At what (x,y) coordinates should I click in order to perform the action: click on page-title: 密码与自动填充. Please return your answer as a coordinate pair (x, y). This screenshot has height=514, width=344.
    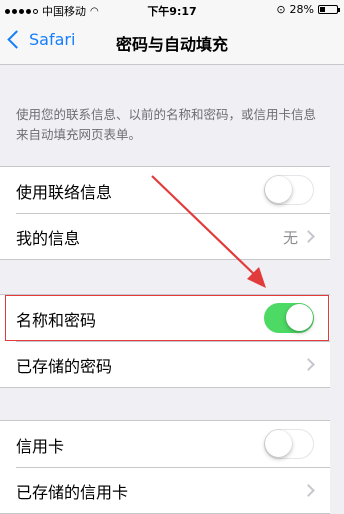
    Looking at the image, I should click on (171, 44).